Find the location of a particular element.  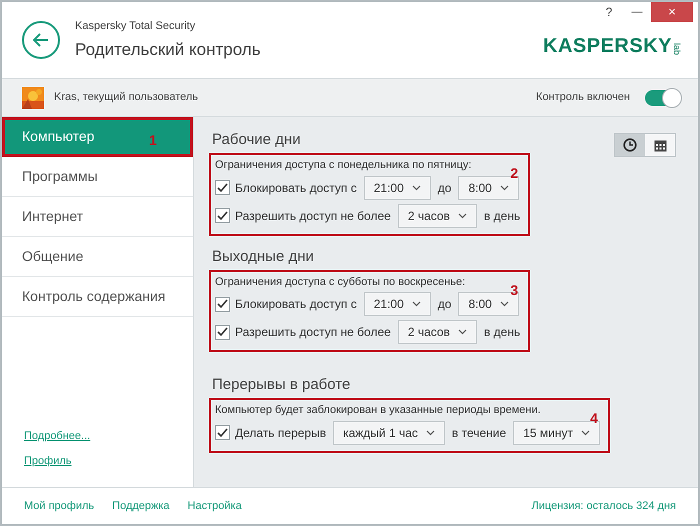

section-title: Рабочие дни is located at coordinates (256, 140).